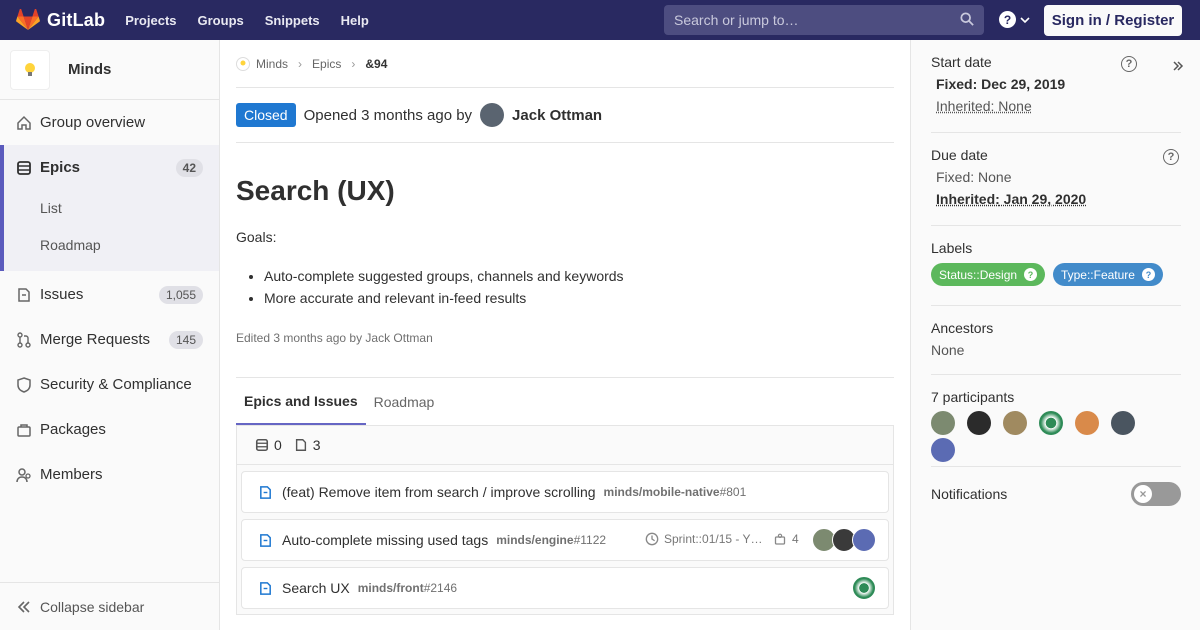  I want to click on gitlab-logo: GitLab, so click(60, 20).